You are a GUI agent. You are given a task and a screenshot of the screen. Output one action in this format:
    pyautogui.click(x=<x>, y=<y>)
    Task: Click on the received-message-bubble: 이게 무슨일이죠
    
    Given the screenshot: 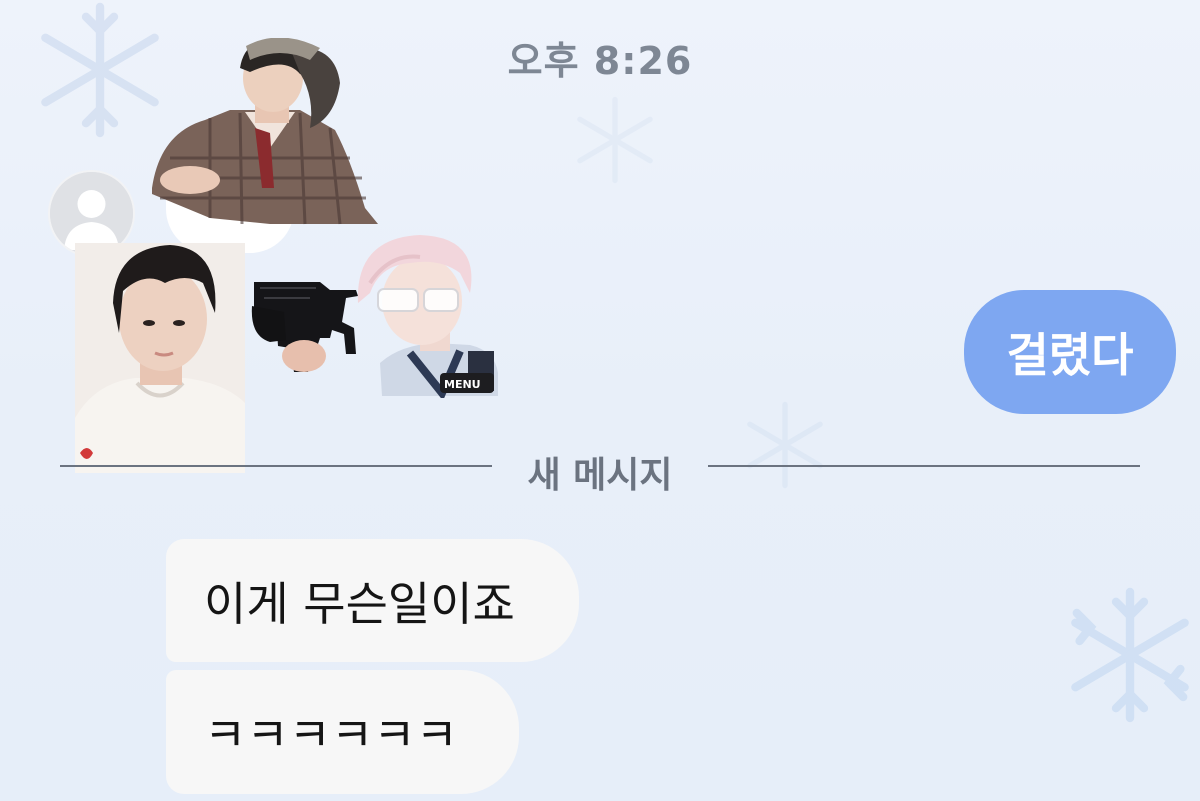 What is the action you would take?
    pyautogui.click(x=372, y=600)
    